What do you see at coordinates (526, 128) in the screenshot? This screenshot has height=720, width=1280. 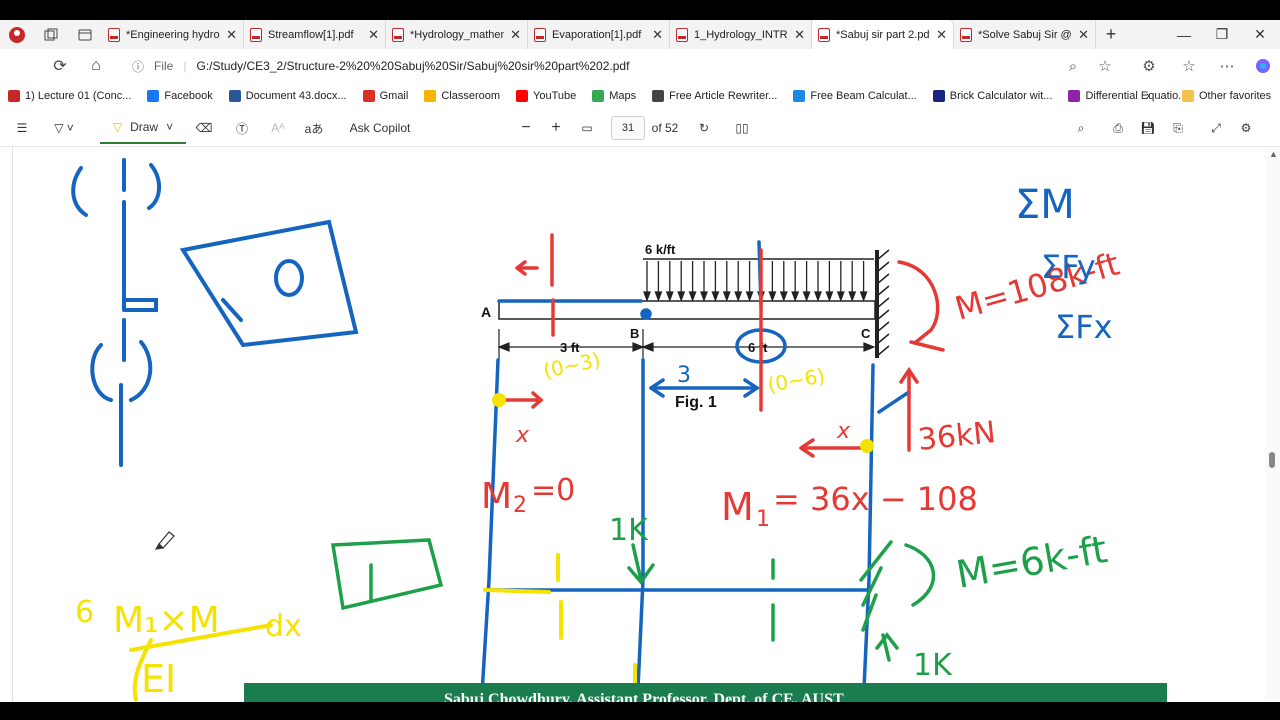 I see `zoom-out-button: −` at bounding box center [526, 128].